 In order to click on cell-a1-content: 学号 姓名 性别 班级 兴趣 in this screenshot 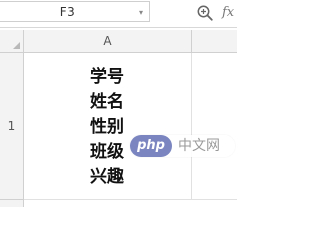, I will do `click(107, 127)`.